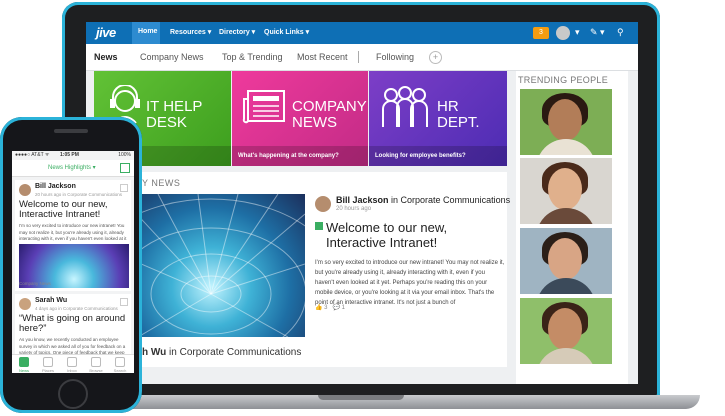  Describe the element at coordinates (563, 33) in the screenshot. I see `user-avatar` at that location.